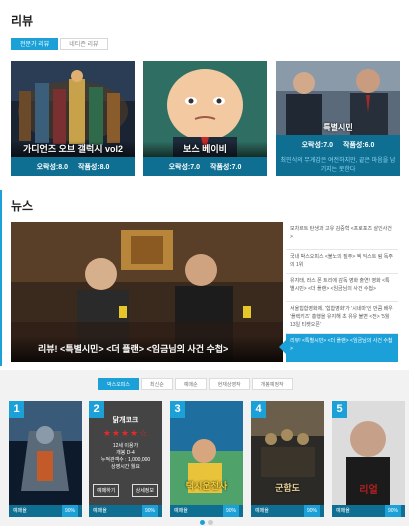 The height and width of the screenshot is (526, 409). What do you see at coordinates (205, 149) in the screenshot?
I see `review-card-title: 보스 베이비` at bounding box center [205, 149].